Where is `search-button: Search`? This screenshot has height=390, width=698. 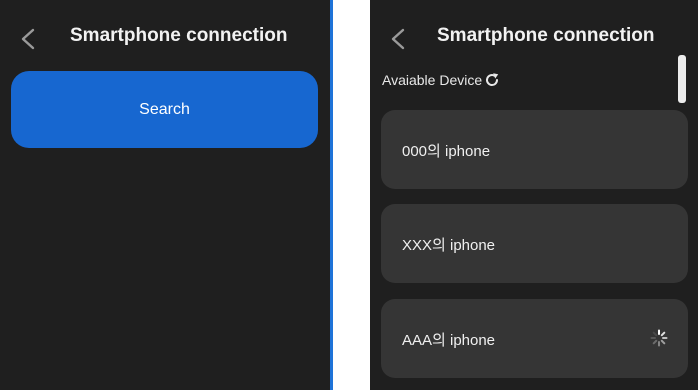 search-button: Search is located at coordinates (164, 109).